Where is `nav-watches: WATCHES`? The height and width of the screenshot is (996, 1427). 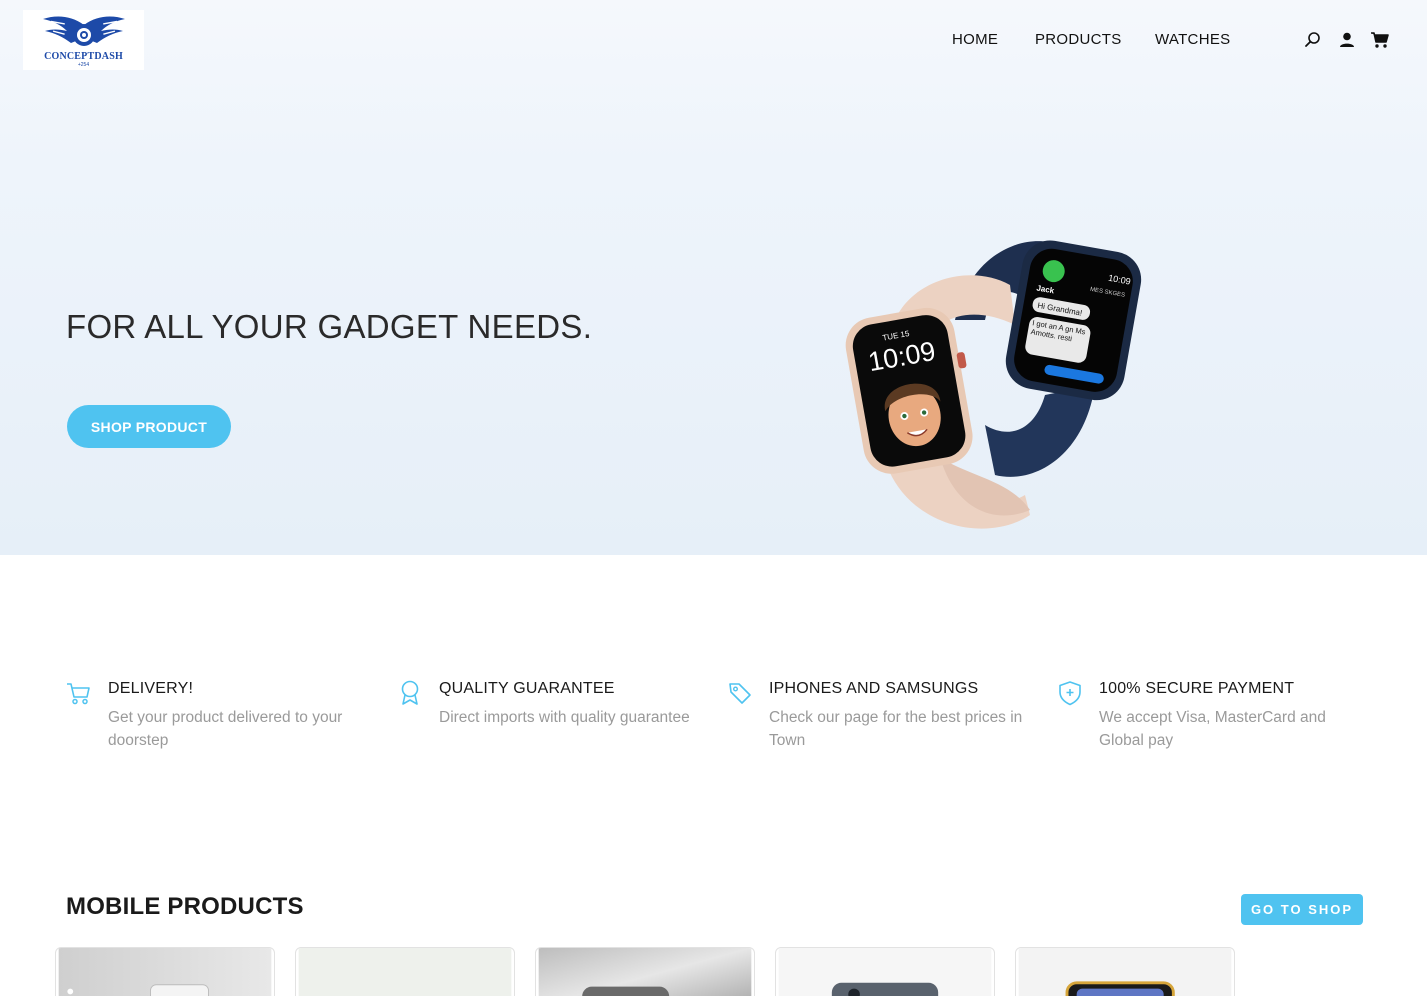 nav-watches: WATCHES is located at coordinates (1192, 39).